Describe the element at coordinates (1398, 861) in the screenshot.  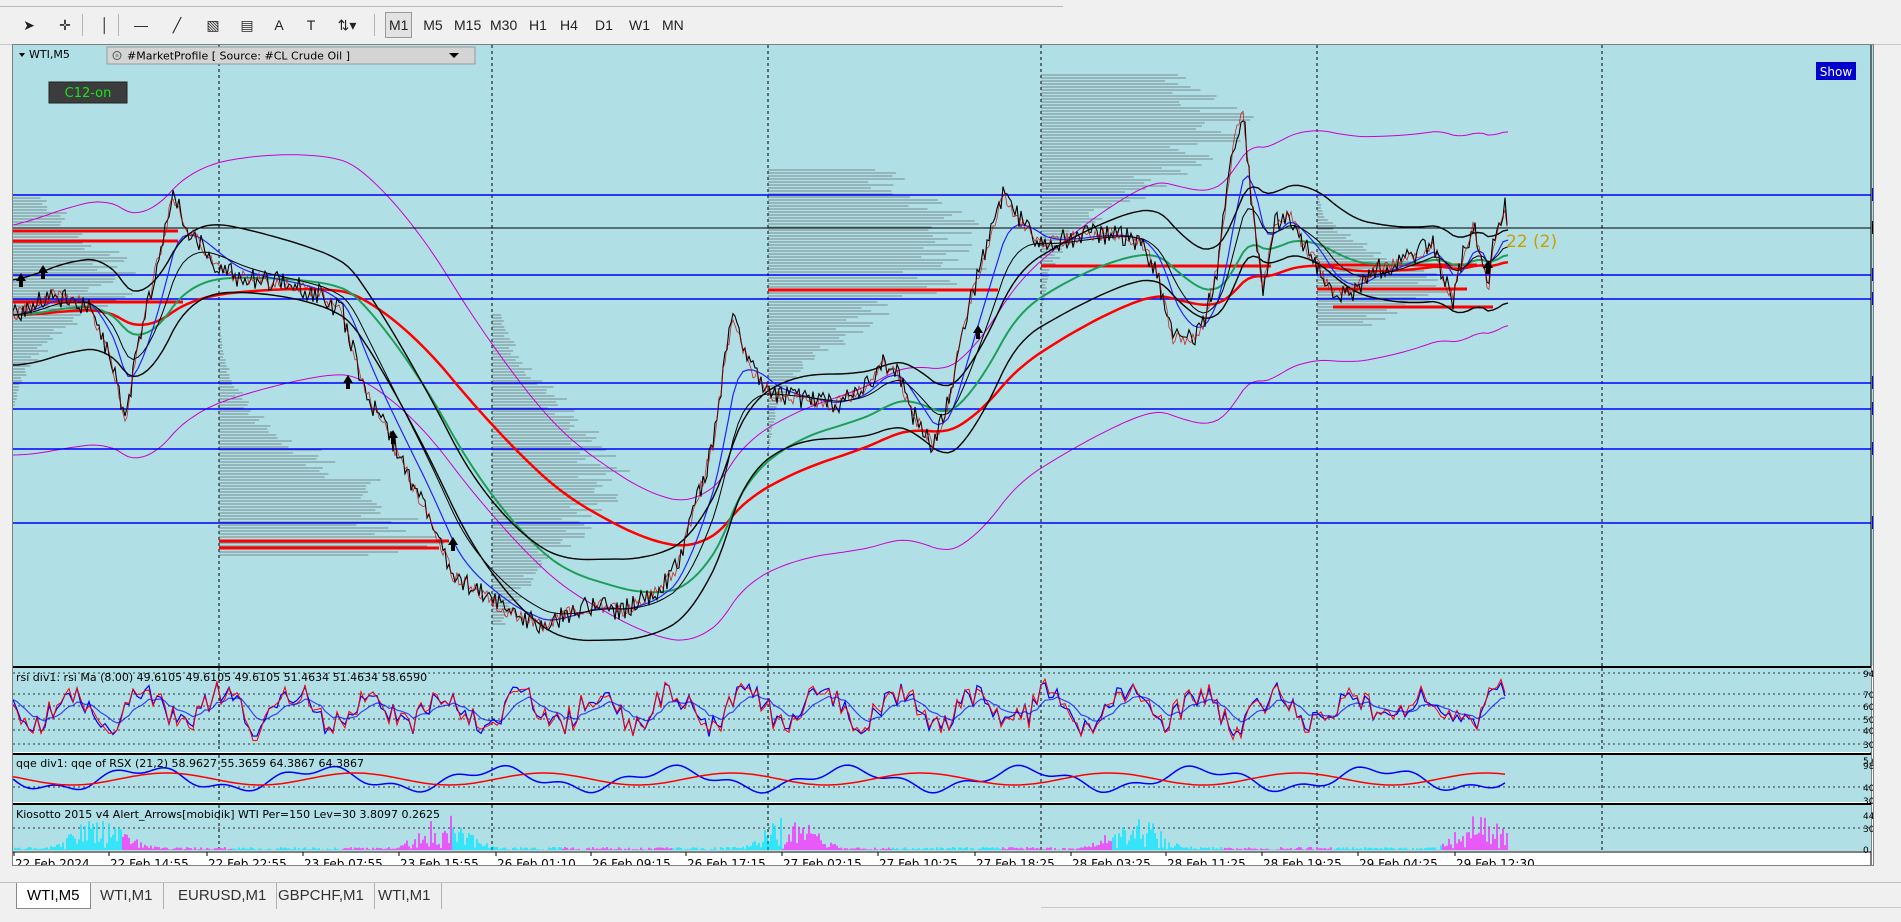
I see `time-label: 29 Feb 04:25` at that location.